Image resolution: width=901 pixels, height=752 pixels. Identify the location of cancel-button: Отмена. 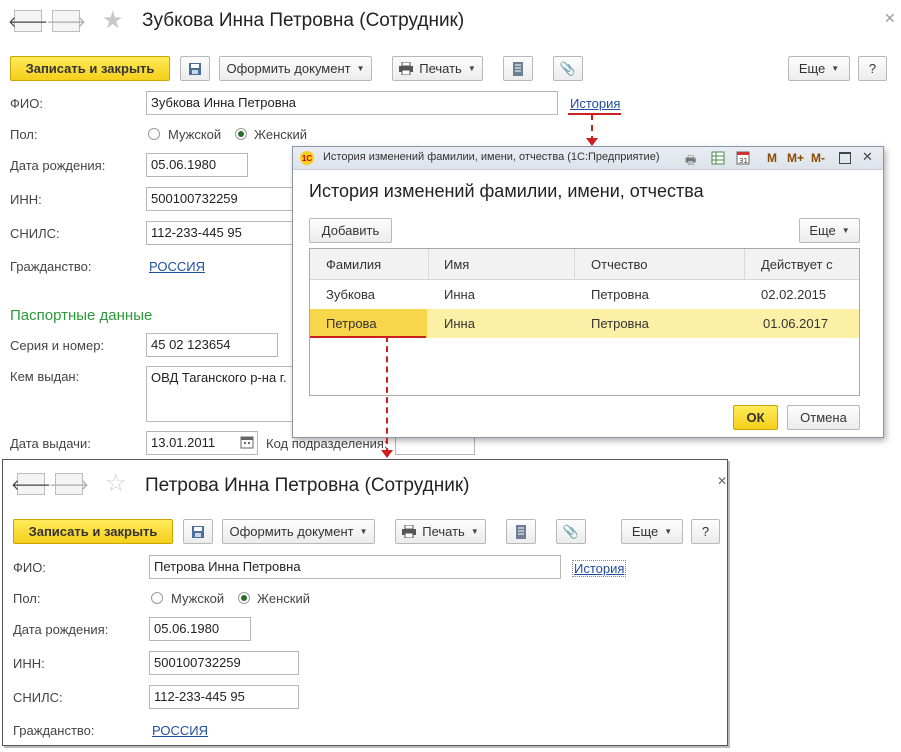
(823, 417).